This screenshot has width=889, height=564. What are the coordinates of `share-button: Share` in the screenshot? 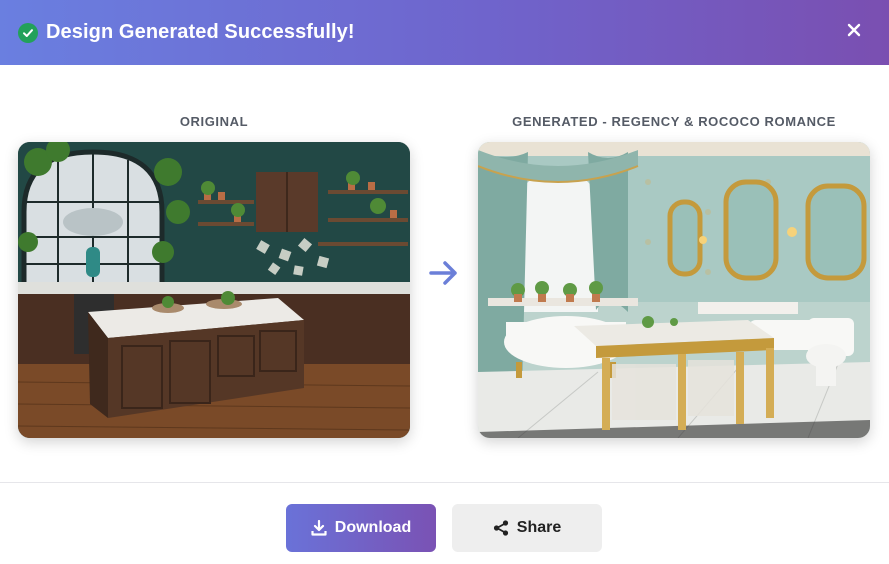 It's located at (527, 528).